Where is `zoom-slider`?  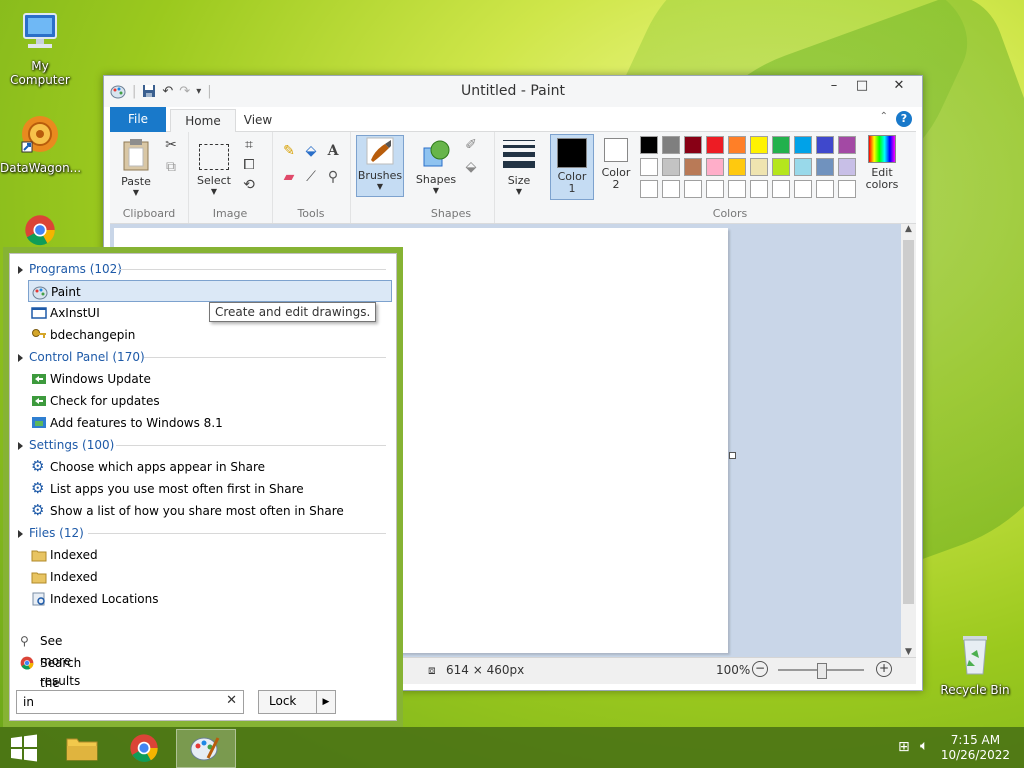 zoom-slider is located at coordinates (821, 671).